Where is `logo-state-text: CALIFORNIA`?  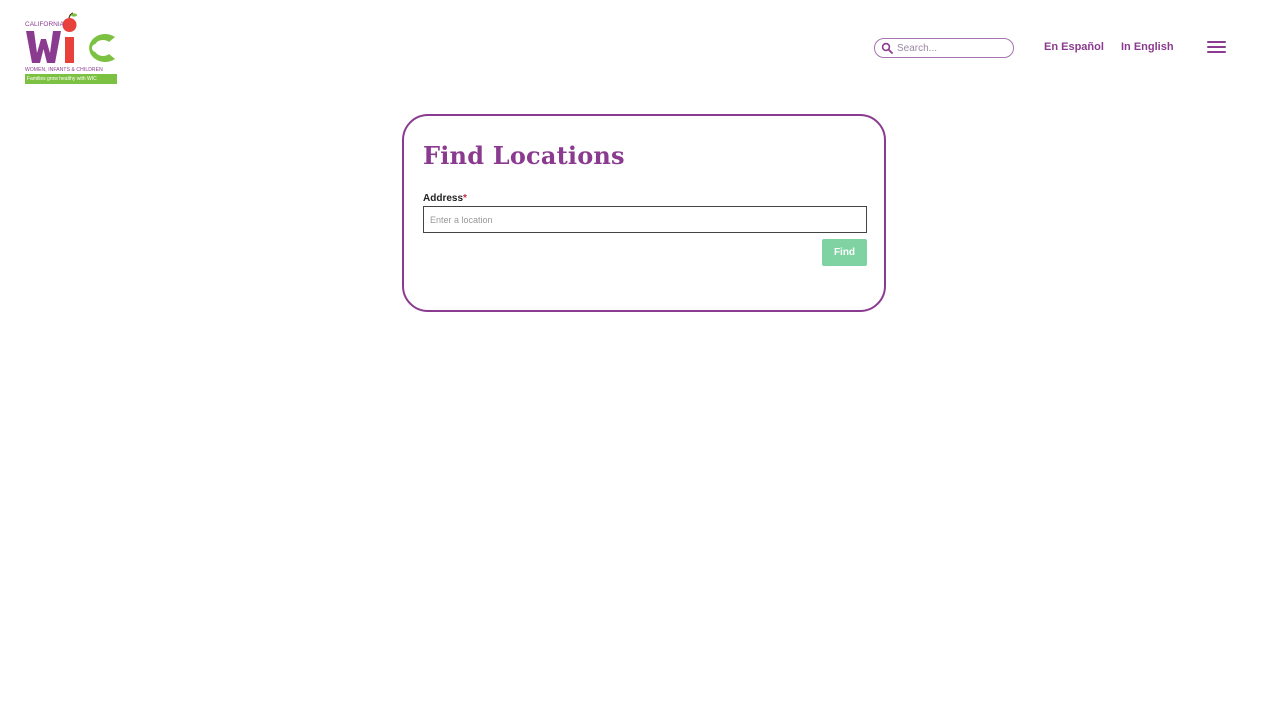 logo-state-text: CALIFORNIA is located at coordinates (45, 24).